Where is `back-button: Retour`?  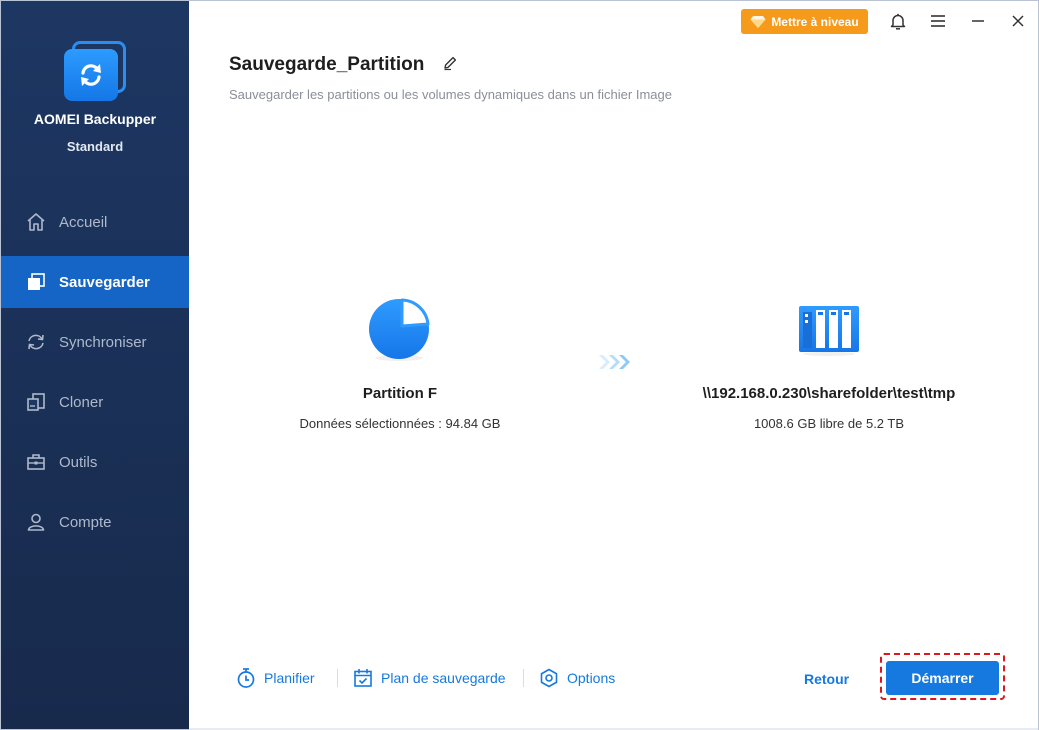 back-button: Retour is located at coordinates (826, 679).